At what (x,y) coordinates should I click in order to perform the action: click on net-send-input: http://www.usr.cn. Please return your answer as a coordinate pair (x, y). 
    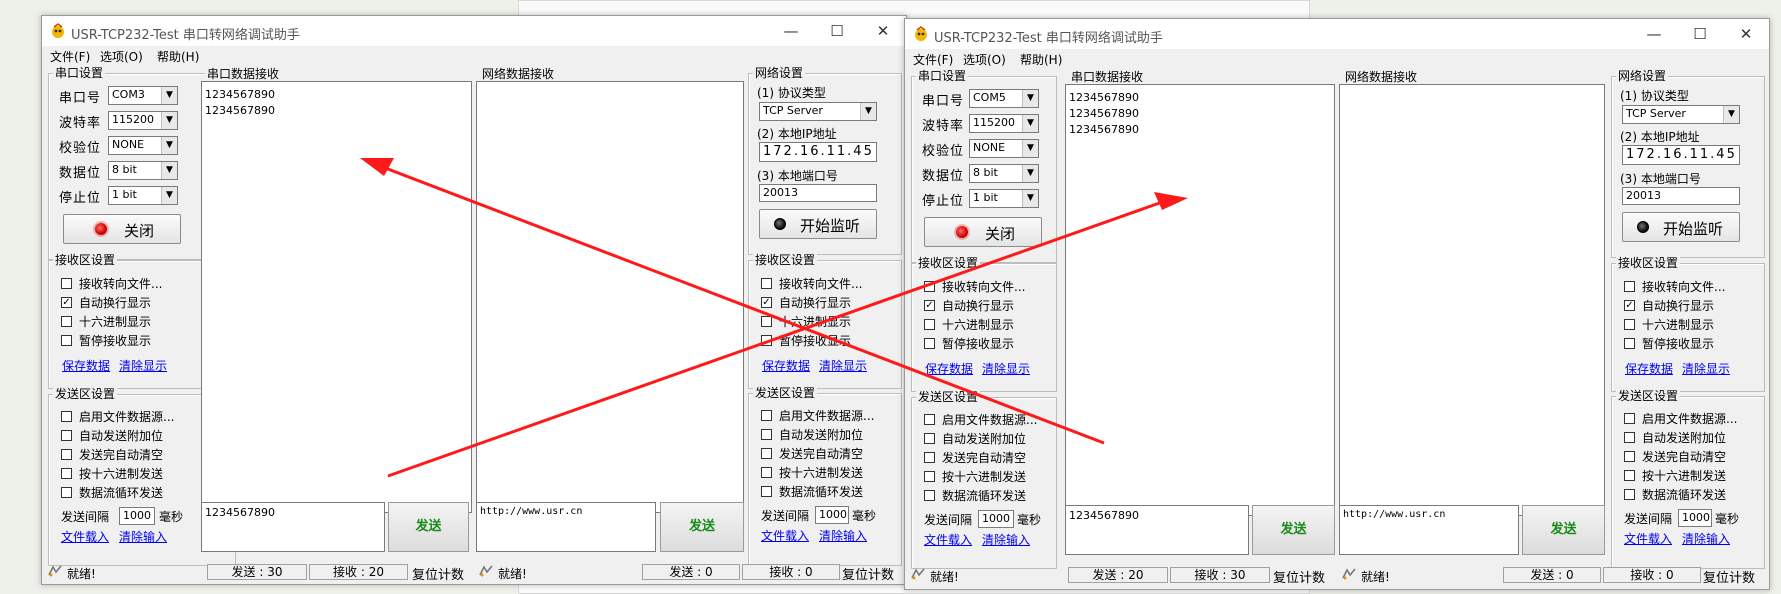
    Looking at the image, I should click on (1429, 530).